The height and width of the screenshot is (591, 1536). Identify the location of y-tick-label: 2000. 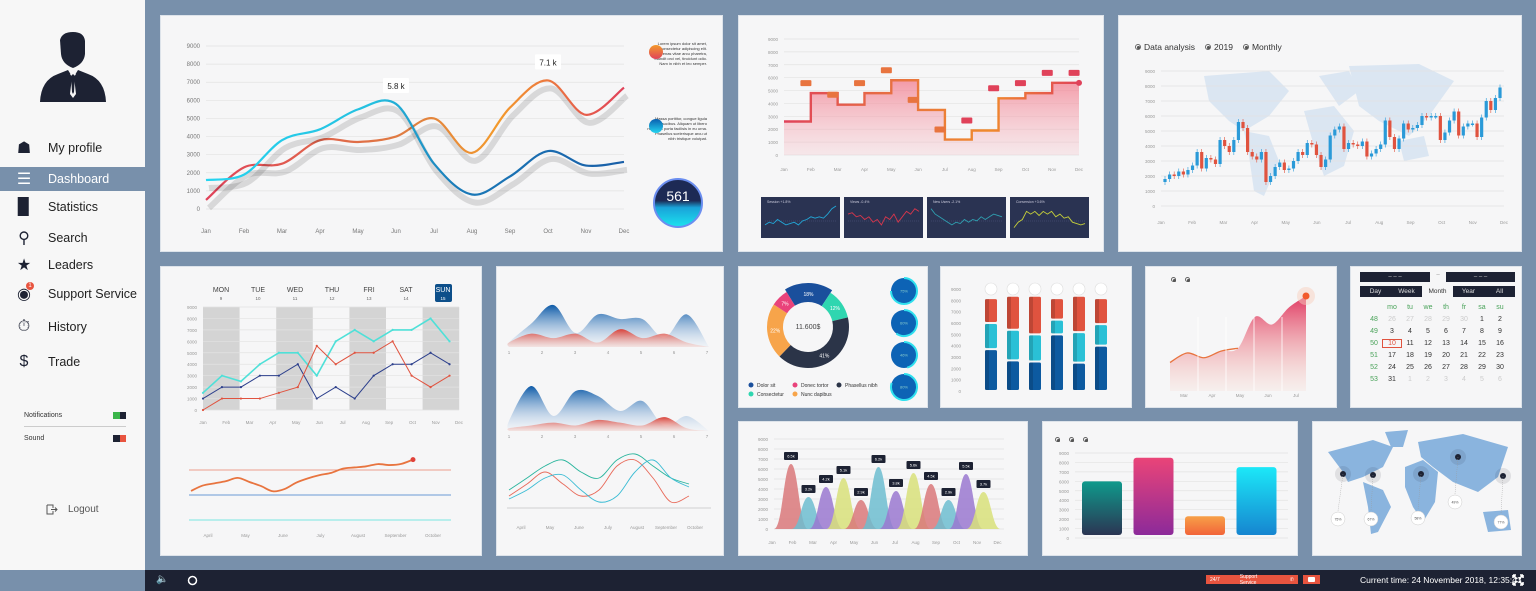
(763, 509).